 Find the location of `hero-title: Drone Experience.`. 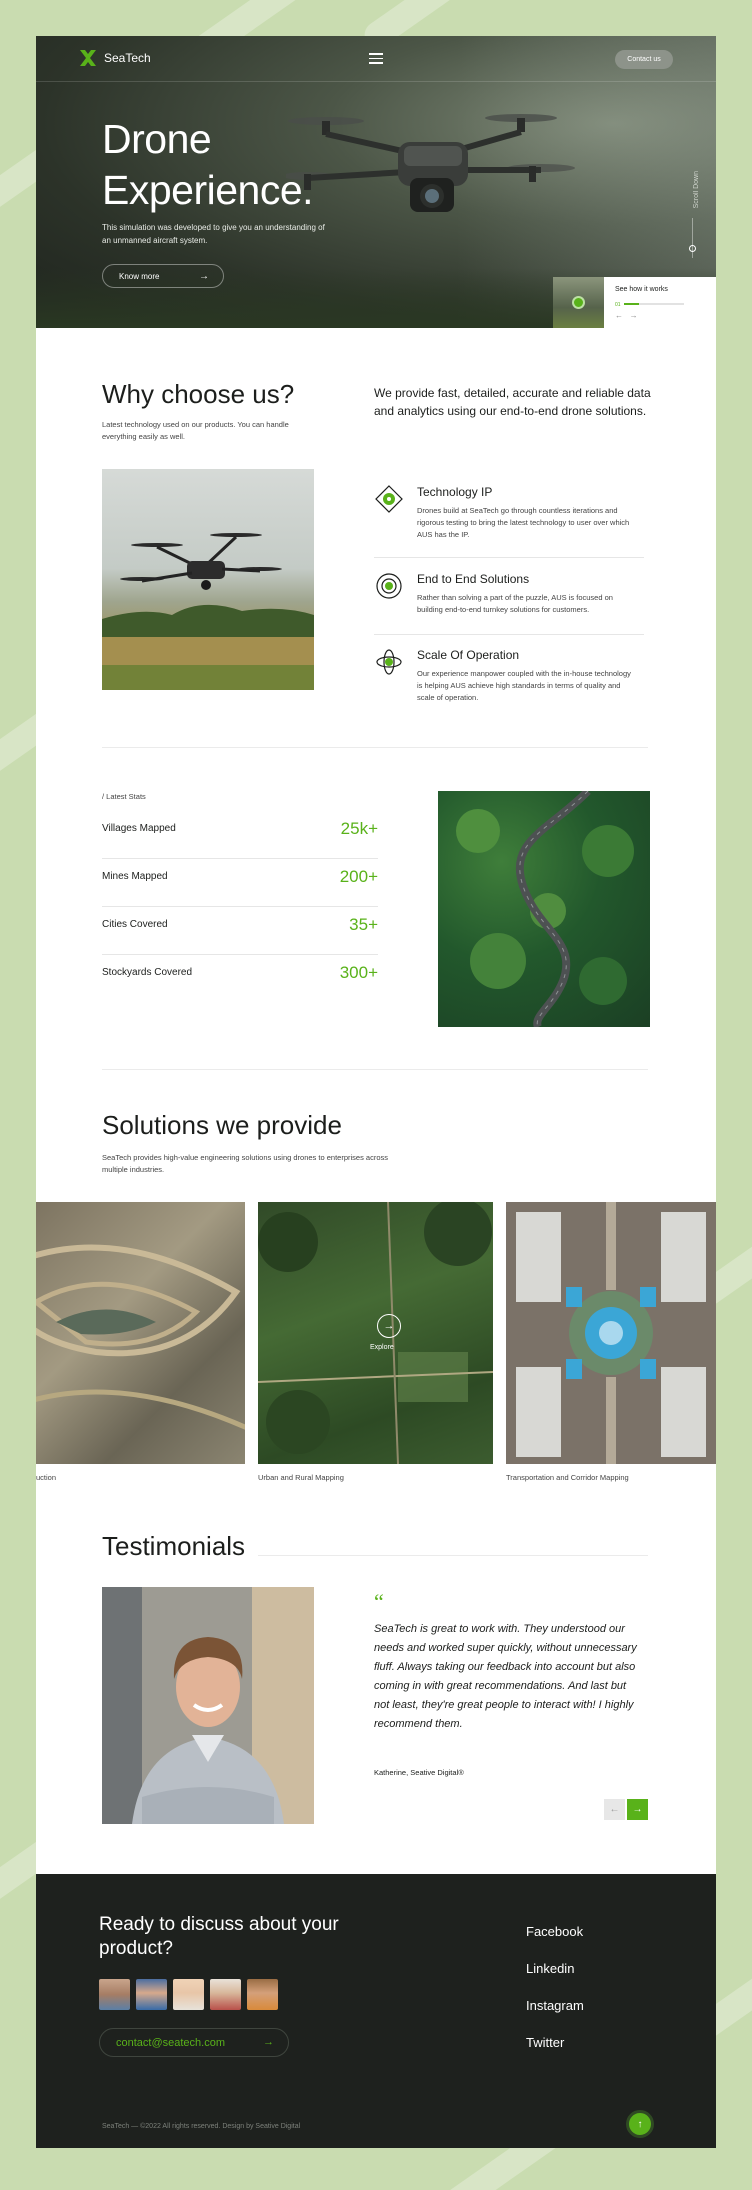

hero-title: Drone Experience. is located at coordinates (208, 165).